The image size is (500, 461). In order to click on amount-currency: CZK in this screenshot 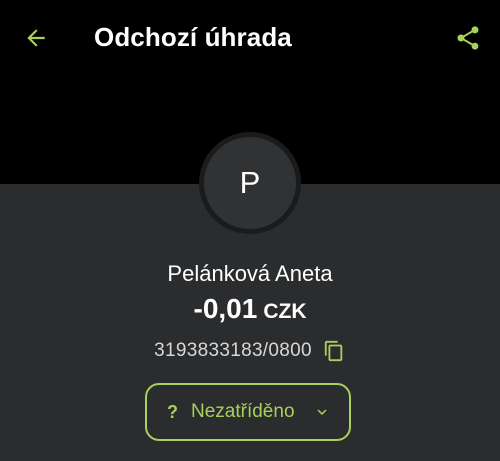, I will do `click(285, 311)`.